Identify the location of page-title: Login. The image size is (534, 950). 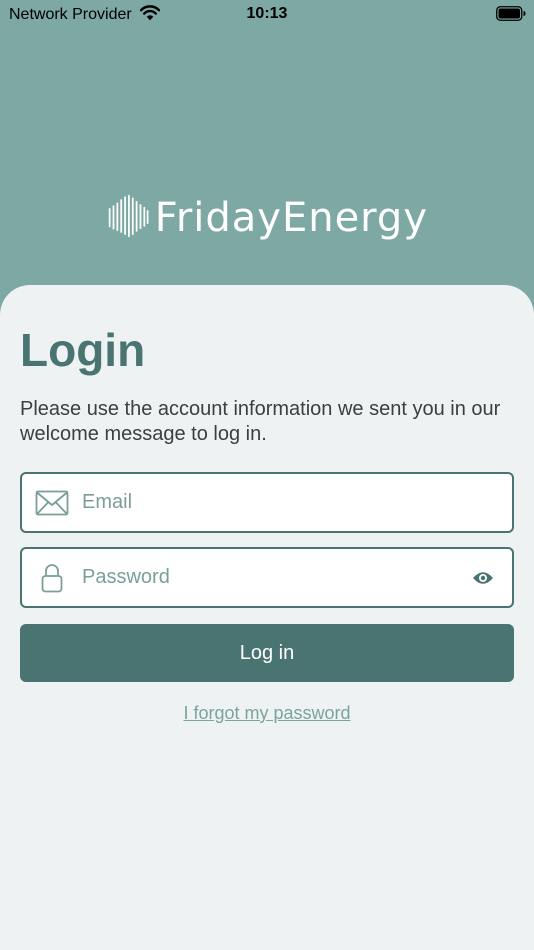
(83, 350).